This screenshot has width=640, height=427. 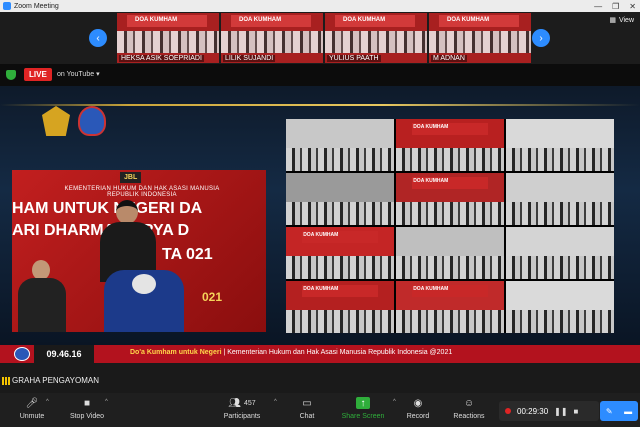 I want to click on view-button: ▦ View, so click(x=621, y=20).